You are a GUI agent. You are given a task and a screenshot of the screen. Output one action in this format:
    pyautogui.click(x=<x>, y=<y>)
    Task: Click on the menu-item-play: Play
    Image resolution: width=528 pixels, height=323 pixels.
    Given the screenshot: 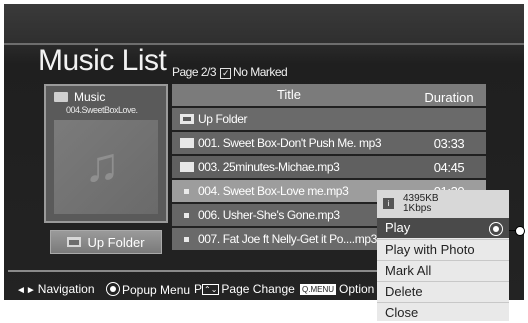 What is the action you would take?
    pyautogui.click(x=443, y=228)
    